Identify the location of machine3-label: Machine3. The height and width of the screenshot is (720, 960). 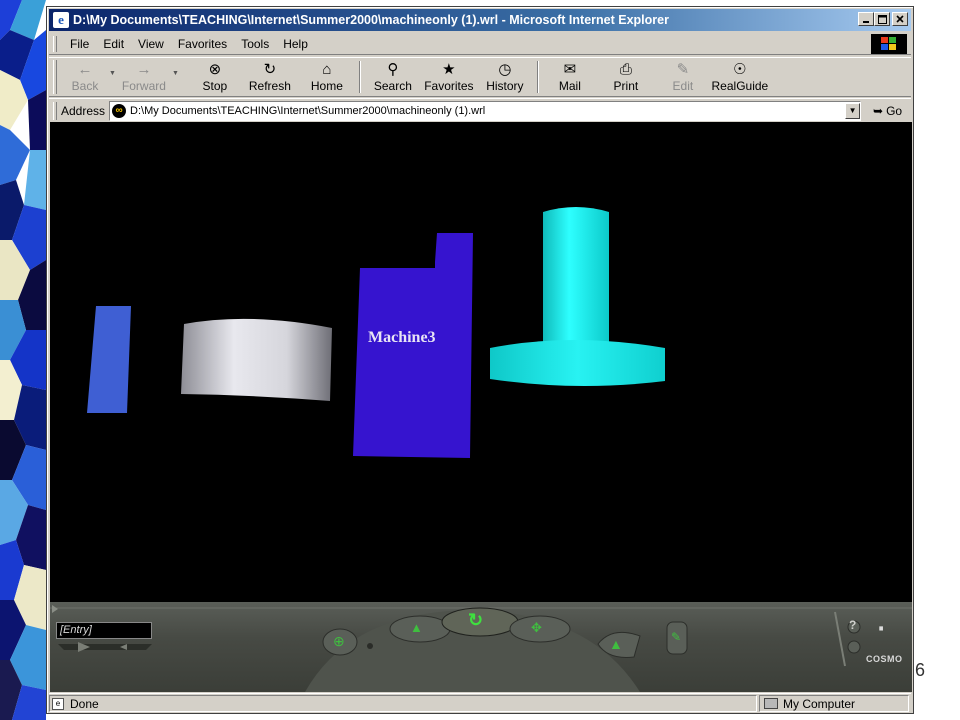
(402, 337).